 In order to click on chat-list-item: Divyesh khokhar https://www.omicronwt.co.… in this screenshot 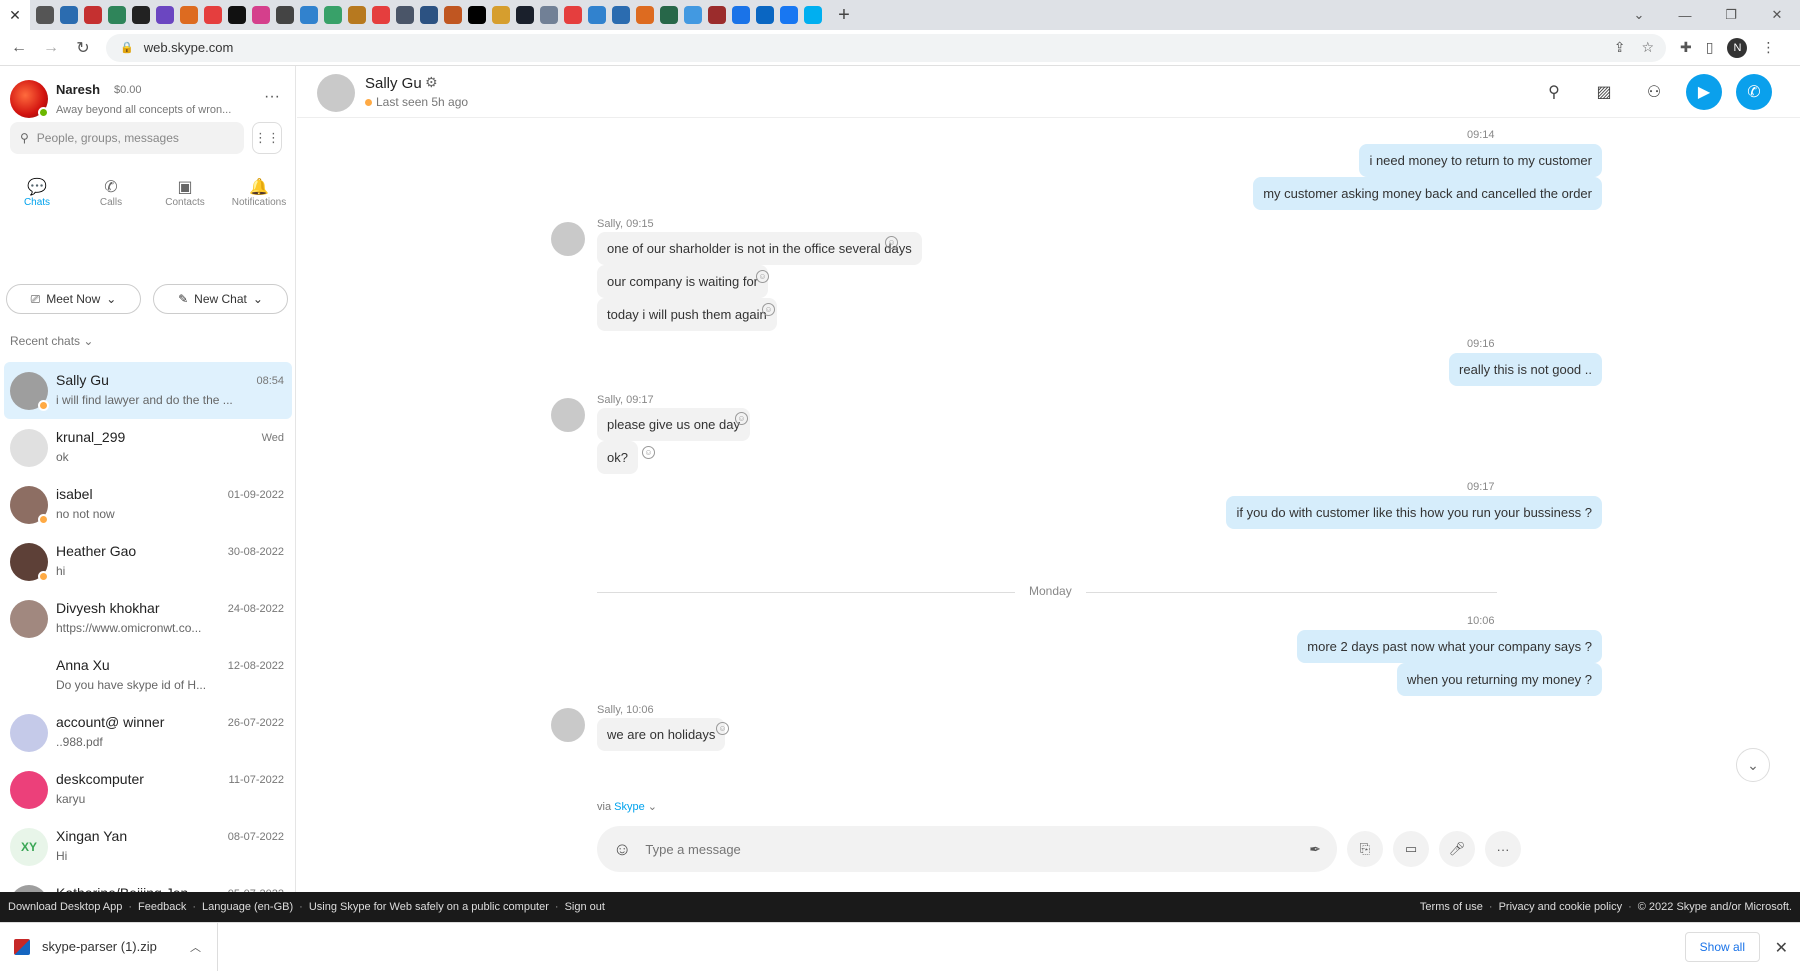, I will do `click(148, 618)`.